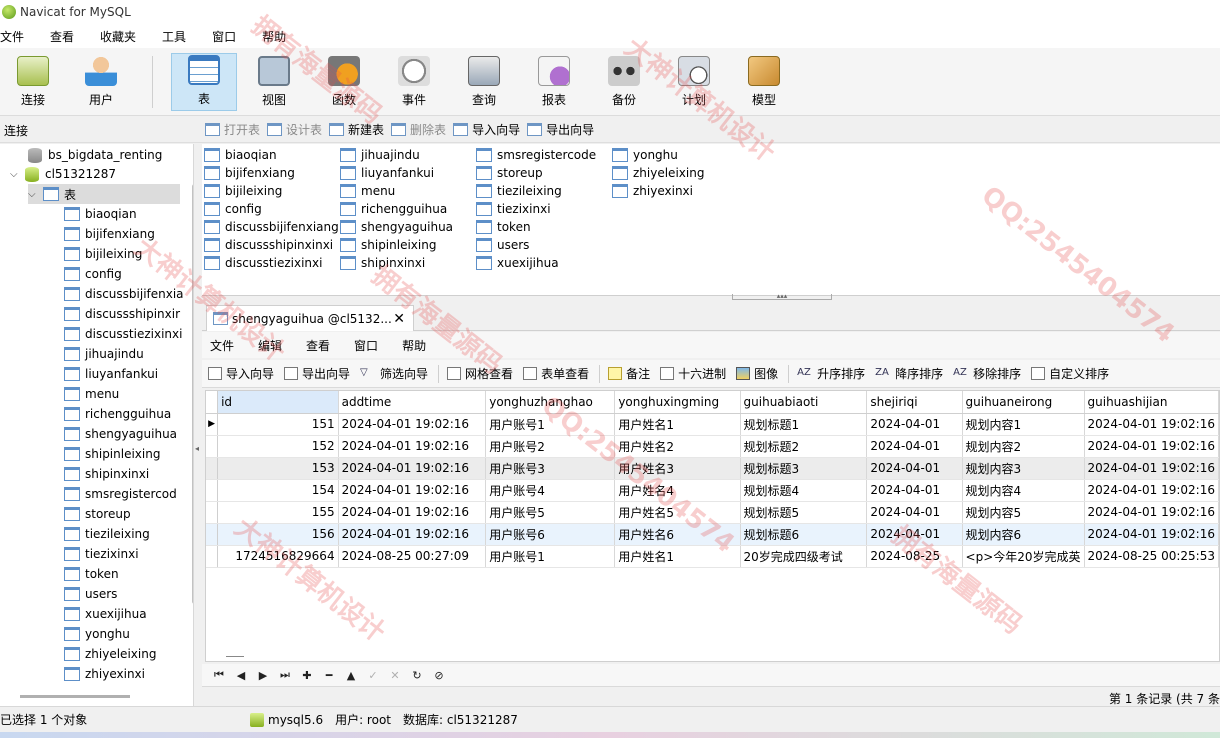 This screenshot has height=738, width=1220. What do you see at coordinates (351, 675) in the screenshot?
I see `edit-record-icon: ▲` at bounding box center [351, 675].